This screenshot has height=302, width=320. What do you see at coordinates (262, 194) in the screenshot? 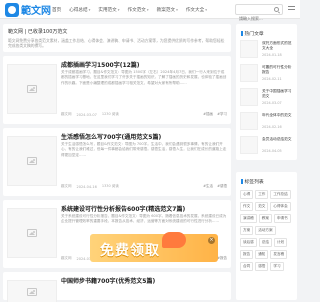
I see `tag-chip: 工作` at bounding box center [262, 194].